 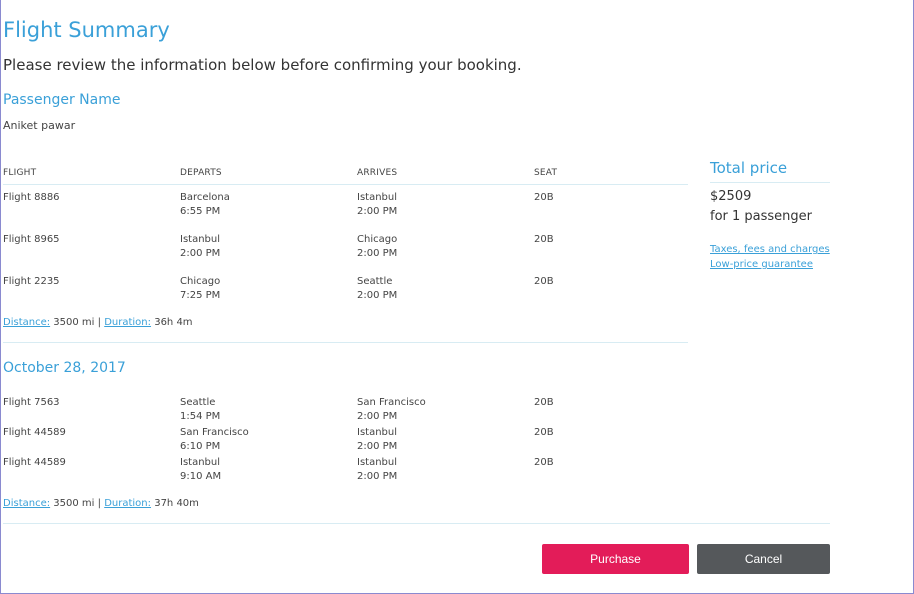 I want to click on col-header-seat: SEAT, so click(x=546, y=173).